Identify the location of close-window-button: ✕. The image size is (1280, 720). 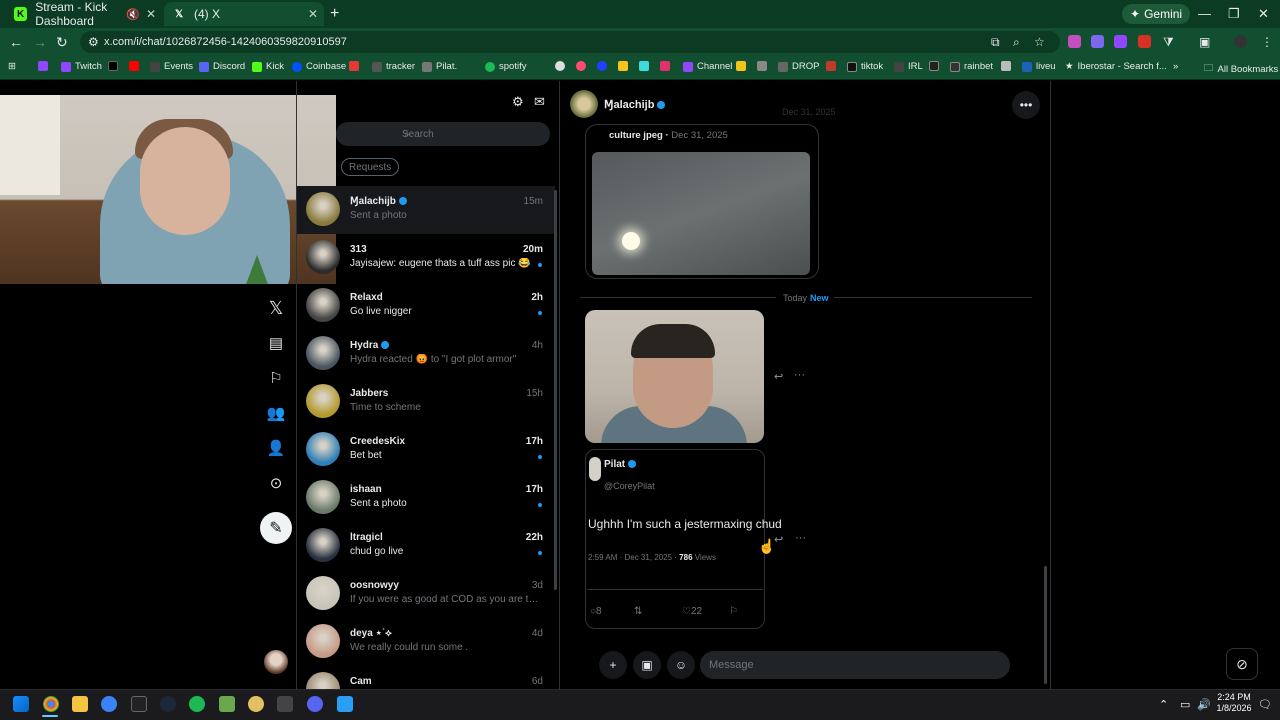
(1263, 14).